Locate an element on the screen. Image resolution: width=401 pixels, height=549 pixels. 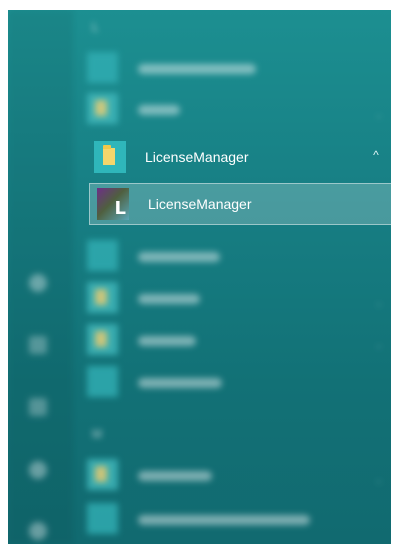
license-manager-app-icon: L is located at coordinates (113, 204).